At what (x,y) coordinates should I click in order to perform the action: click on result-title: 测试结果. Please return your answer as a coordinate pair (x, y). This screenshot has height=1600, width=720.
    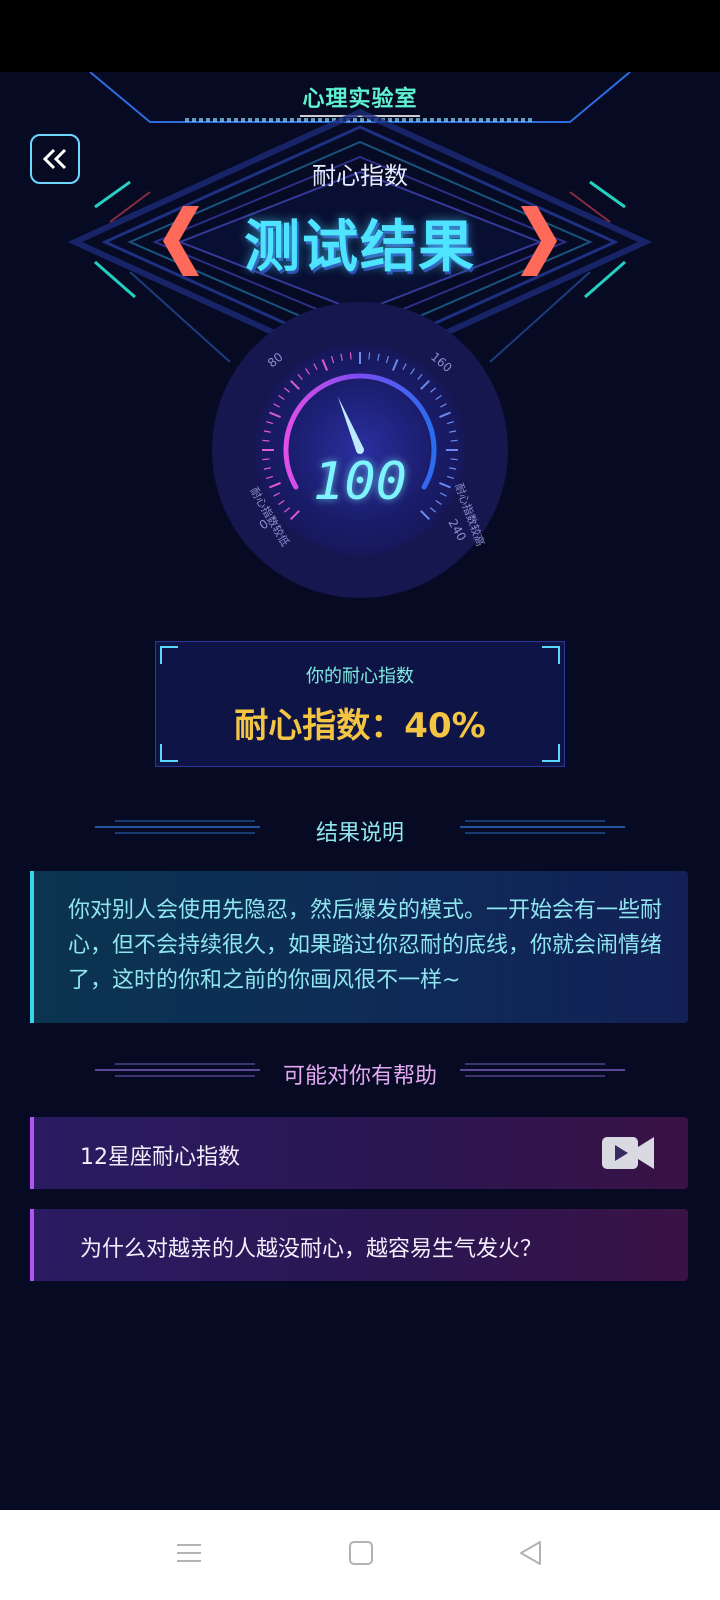
    Looking at the image, I should click on (360, 247).